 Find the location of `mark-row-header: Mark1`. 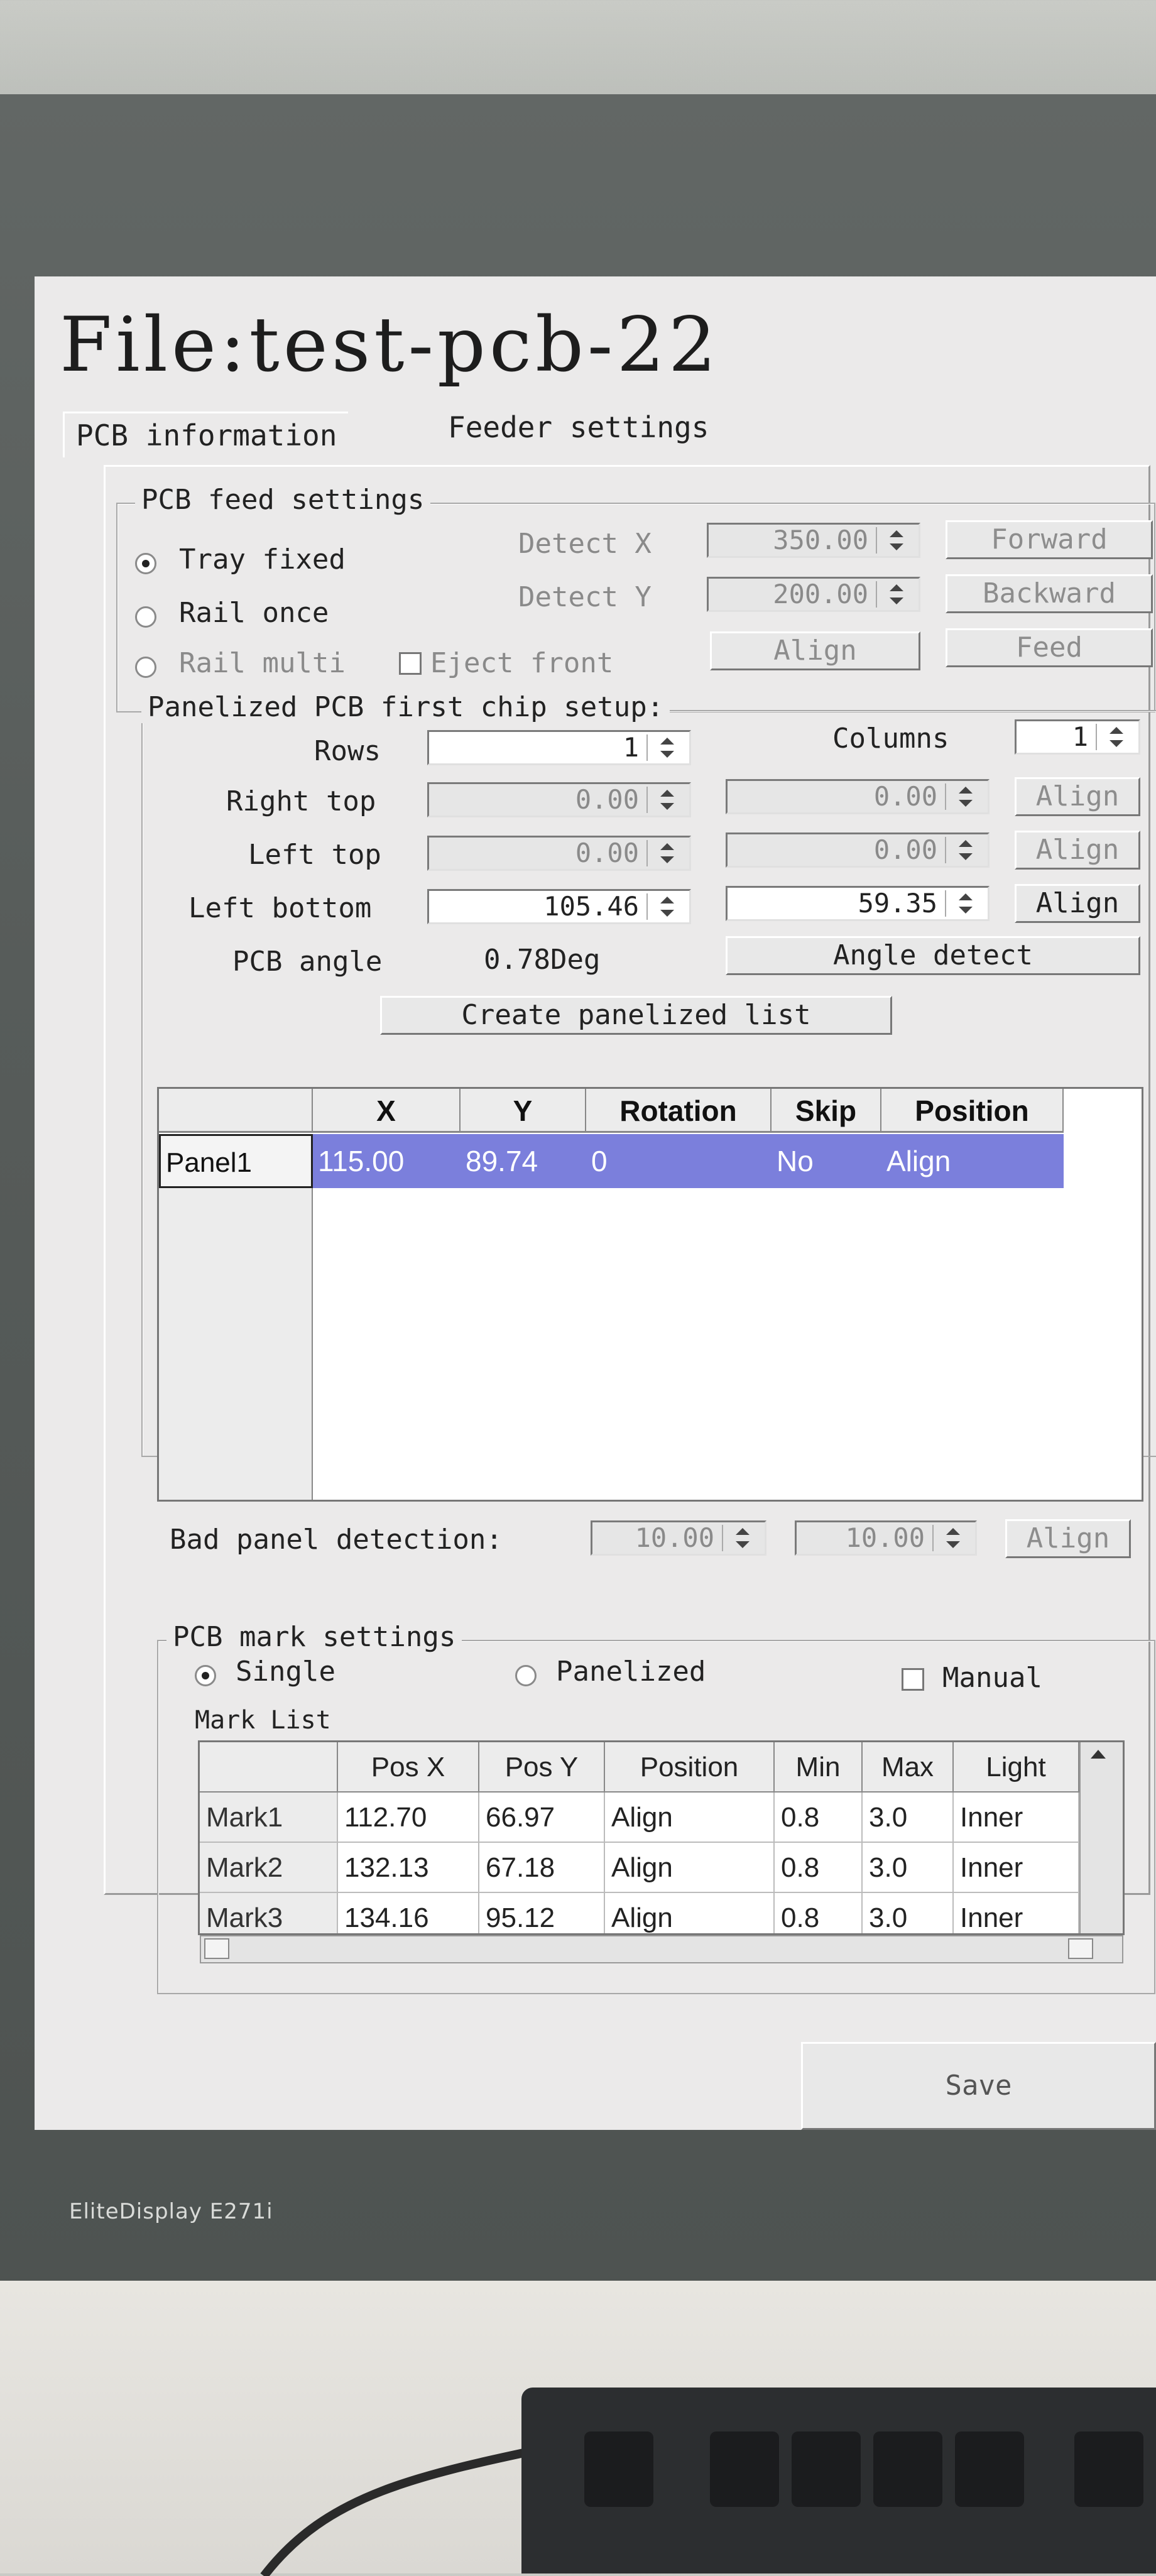

mark-row-header: Mark1 is located at coordinates (269, 1818).